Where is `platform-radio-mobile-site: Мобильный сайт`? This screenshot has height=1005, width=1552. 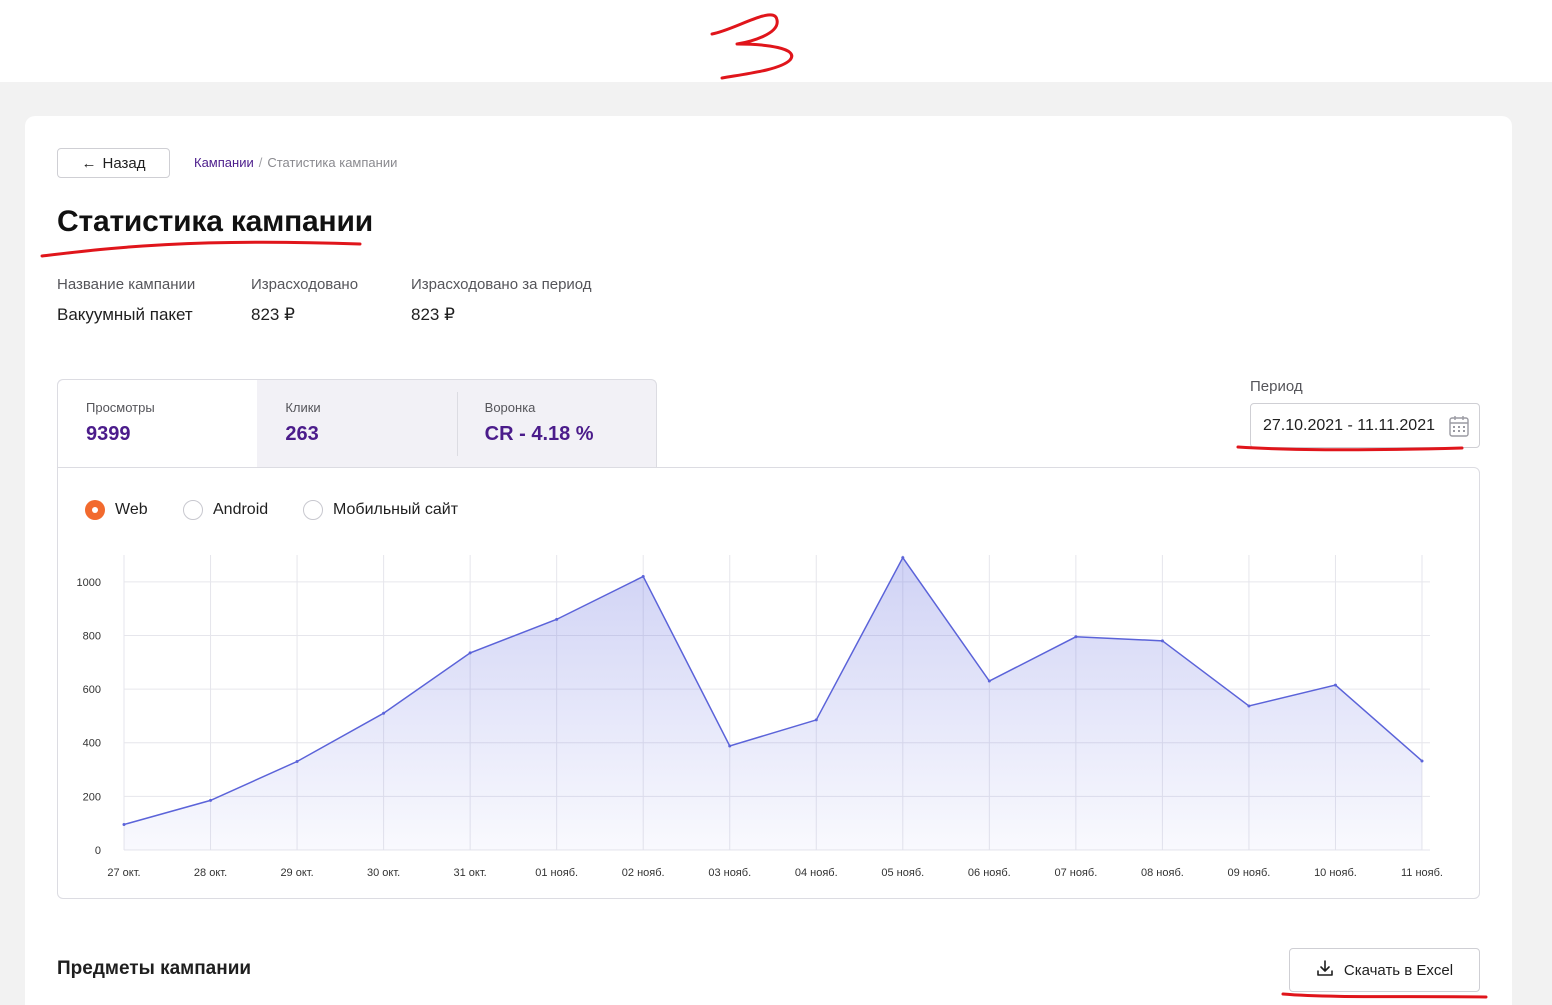
platform-radio-mobile-site: Мобильный сайт is located at coordinates (380, 510).